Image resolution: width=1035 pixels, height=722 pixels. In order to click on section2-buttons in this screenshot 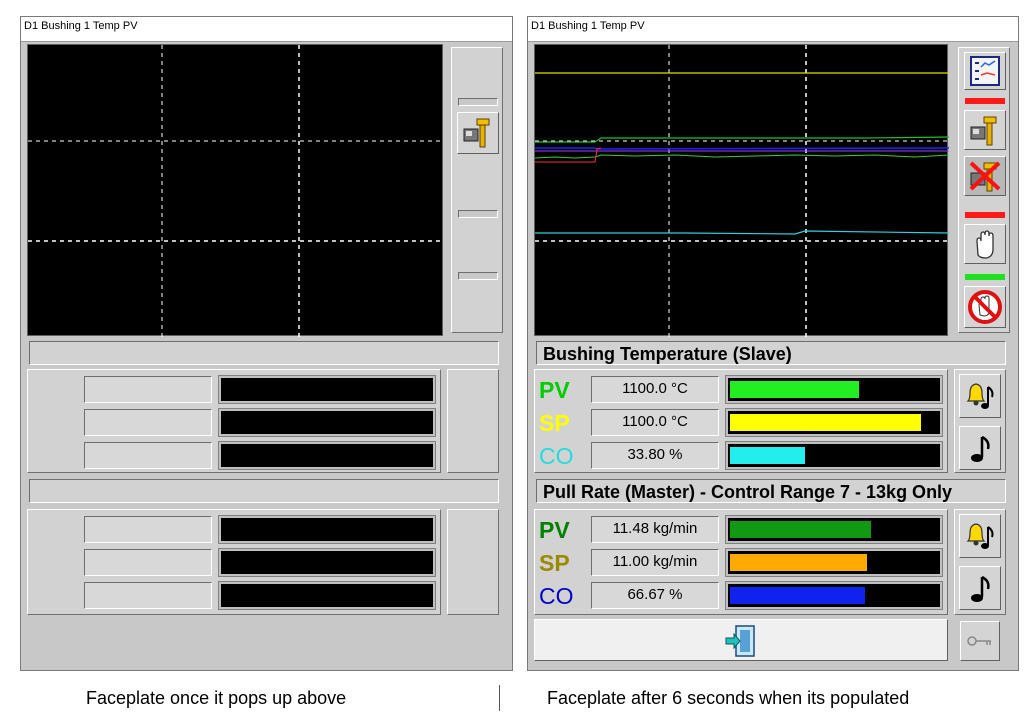, I will do `click(980, 562)`.